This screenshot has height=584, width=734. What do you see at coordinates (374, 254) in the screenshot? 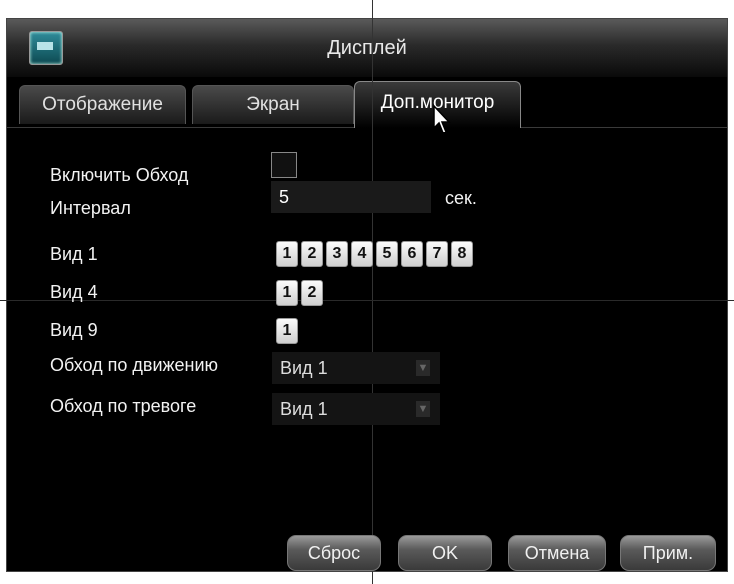
I see `view1-button-group: 1 2 3 4 5 6 7 8` at bounding box center [374, 254].